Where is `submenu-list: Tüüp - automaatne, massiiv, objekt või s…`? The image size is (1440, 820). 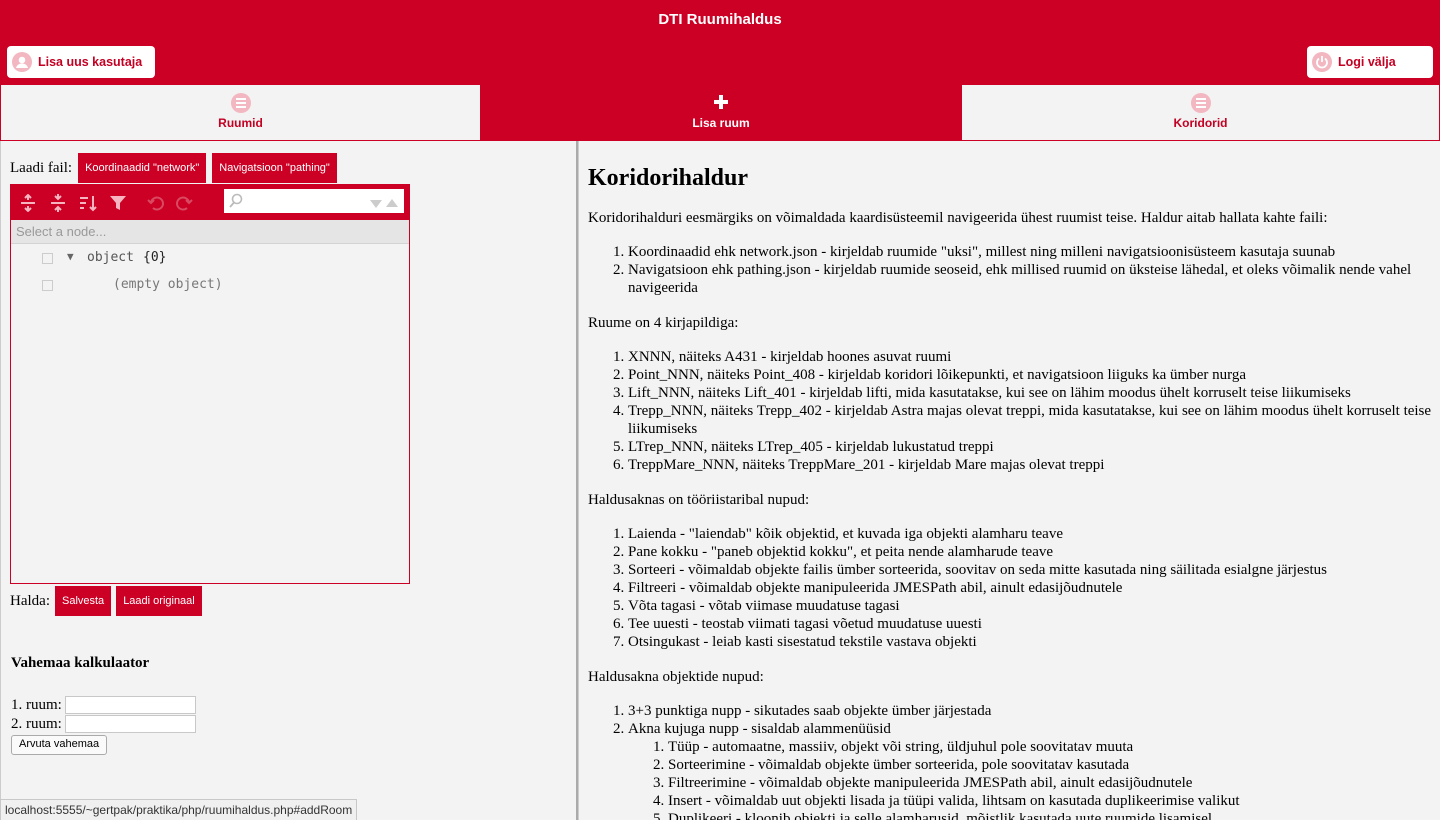 submenu-list: Tüüp - automaatne, massiiv, objekt või s… is located at coordinates (1030, 779).